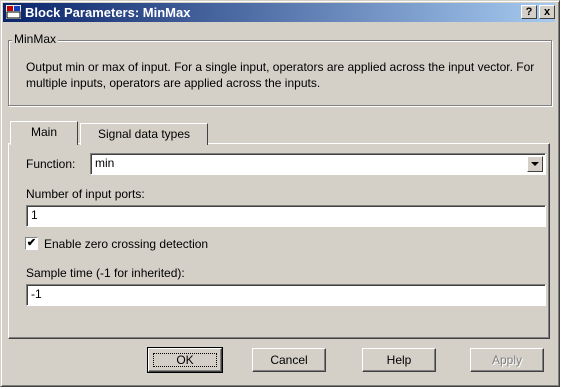  Describe the element at coordinates (507, 360) in the screenshot. I see `apply-button: Apply` at that location.